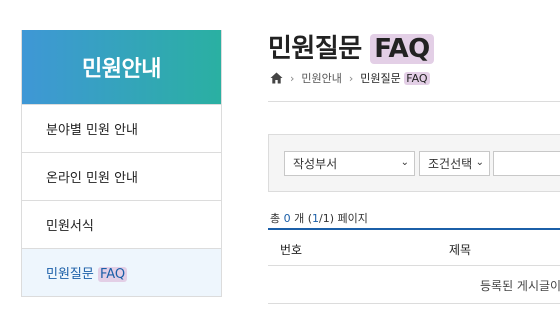 The width and height of the screenshot is (560, 333). I want to click on sidebar-item-label: 민원질문 FAQ, so click(87, 274).